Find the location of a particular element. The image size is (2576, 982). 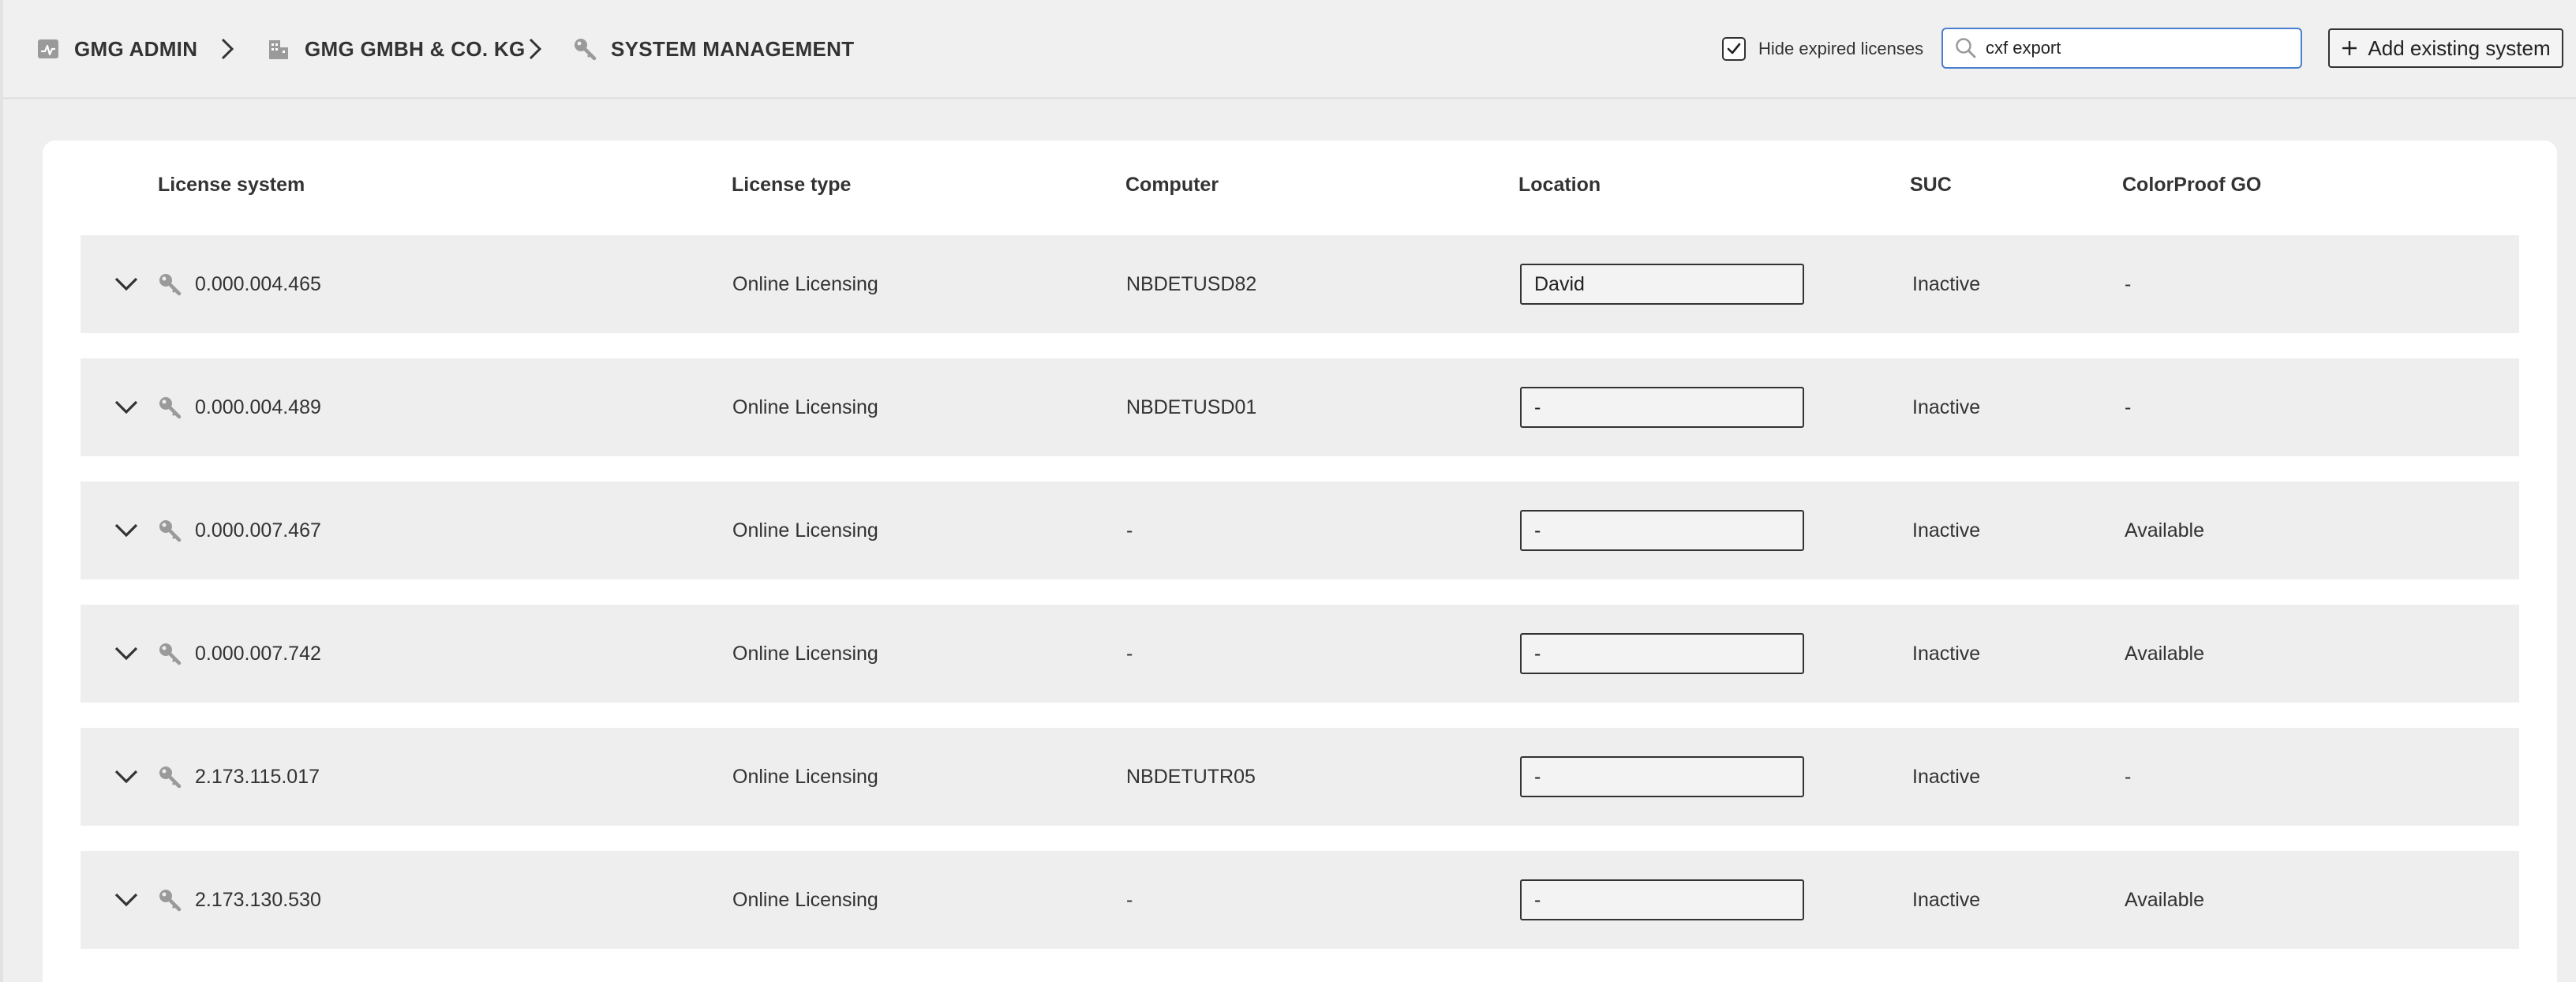

hide-expired-checkbox is located at coordinates (1734, 49).